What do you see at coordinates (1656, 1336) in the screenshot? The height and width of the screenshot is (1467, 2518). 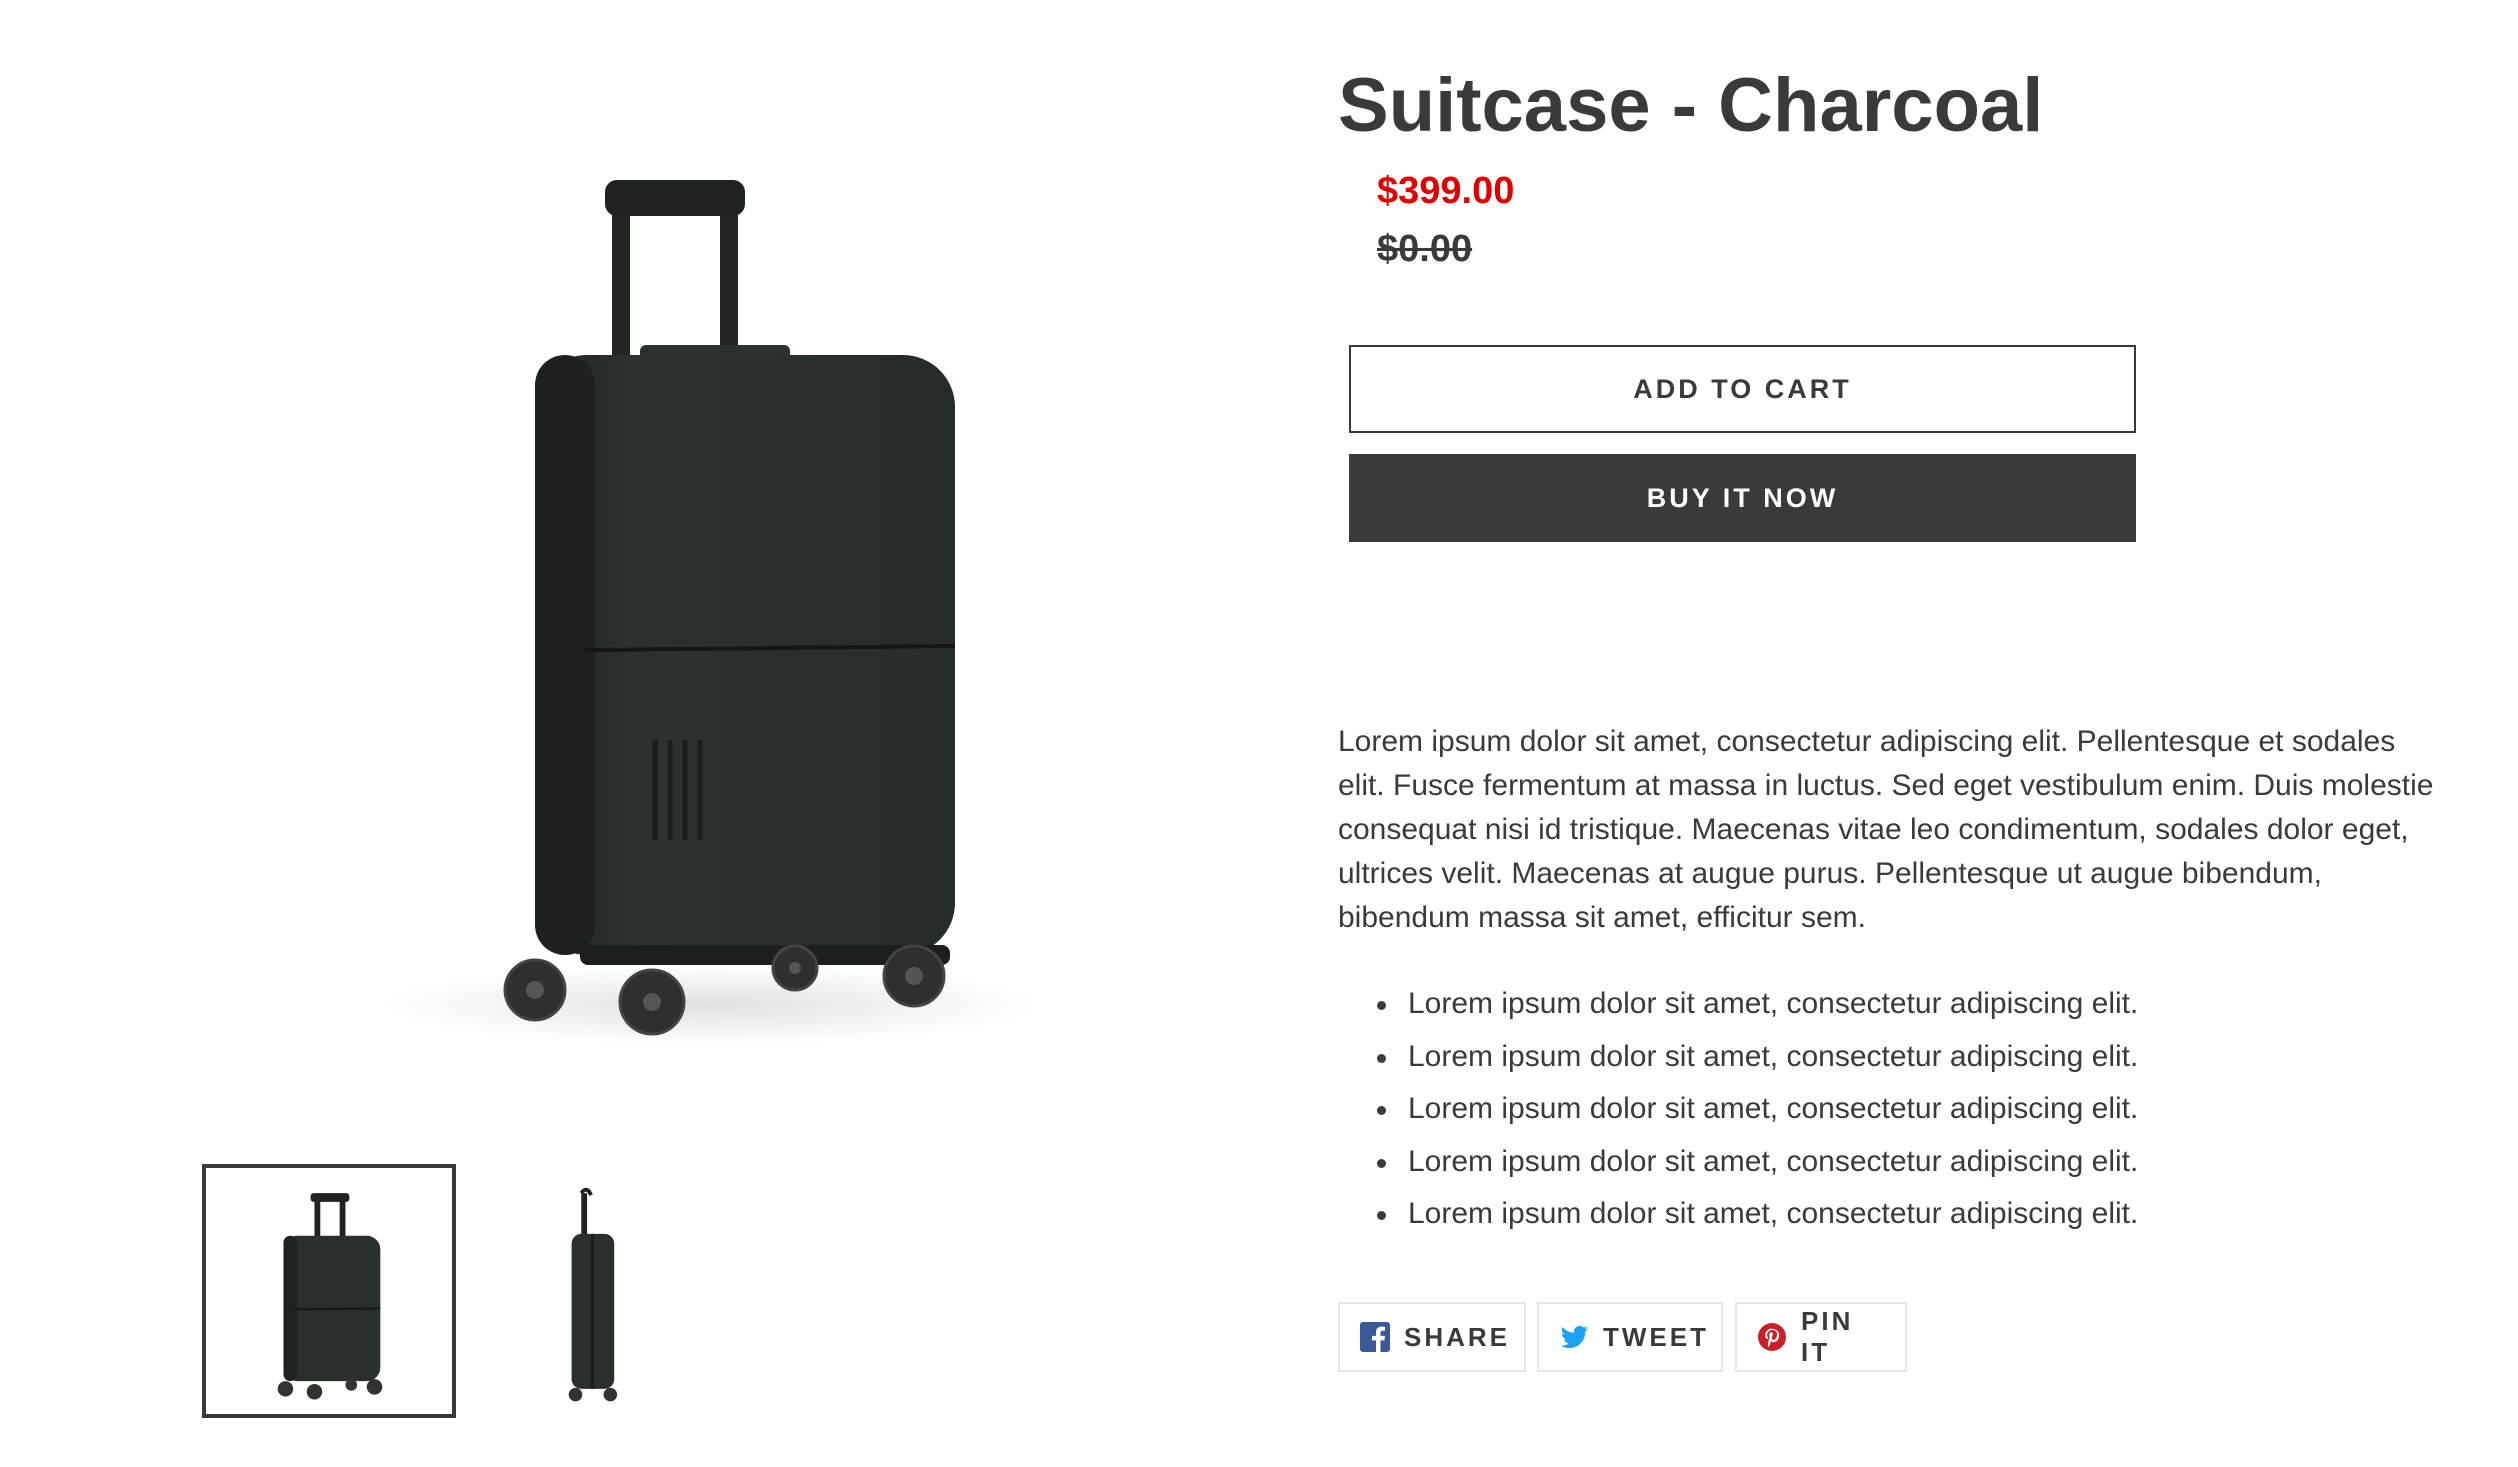 I see `share-twitter-label: TWEET` at bounding box center [1656, 1336].